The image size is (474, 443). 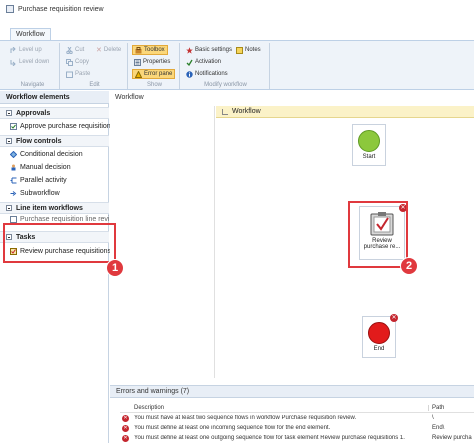 I want to click on level-up-label: Level up, so click(x=30, y=50).